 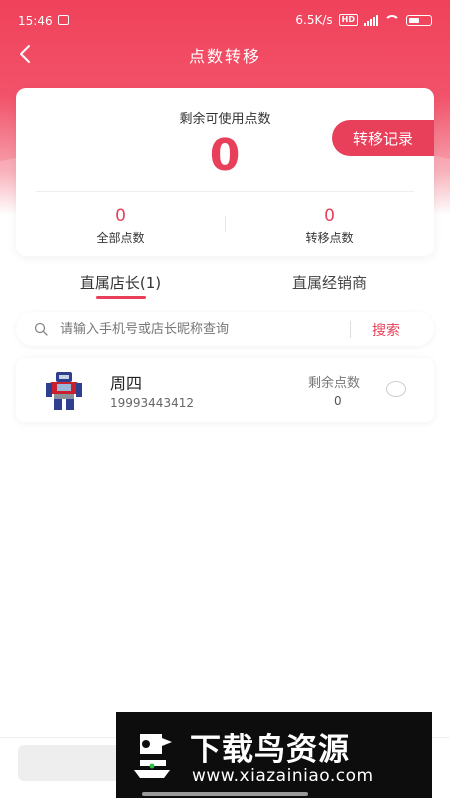 What do you see at coordinates (41, 329) in the screenshot?
I see `search-icon` at bounding box center [41, 329].